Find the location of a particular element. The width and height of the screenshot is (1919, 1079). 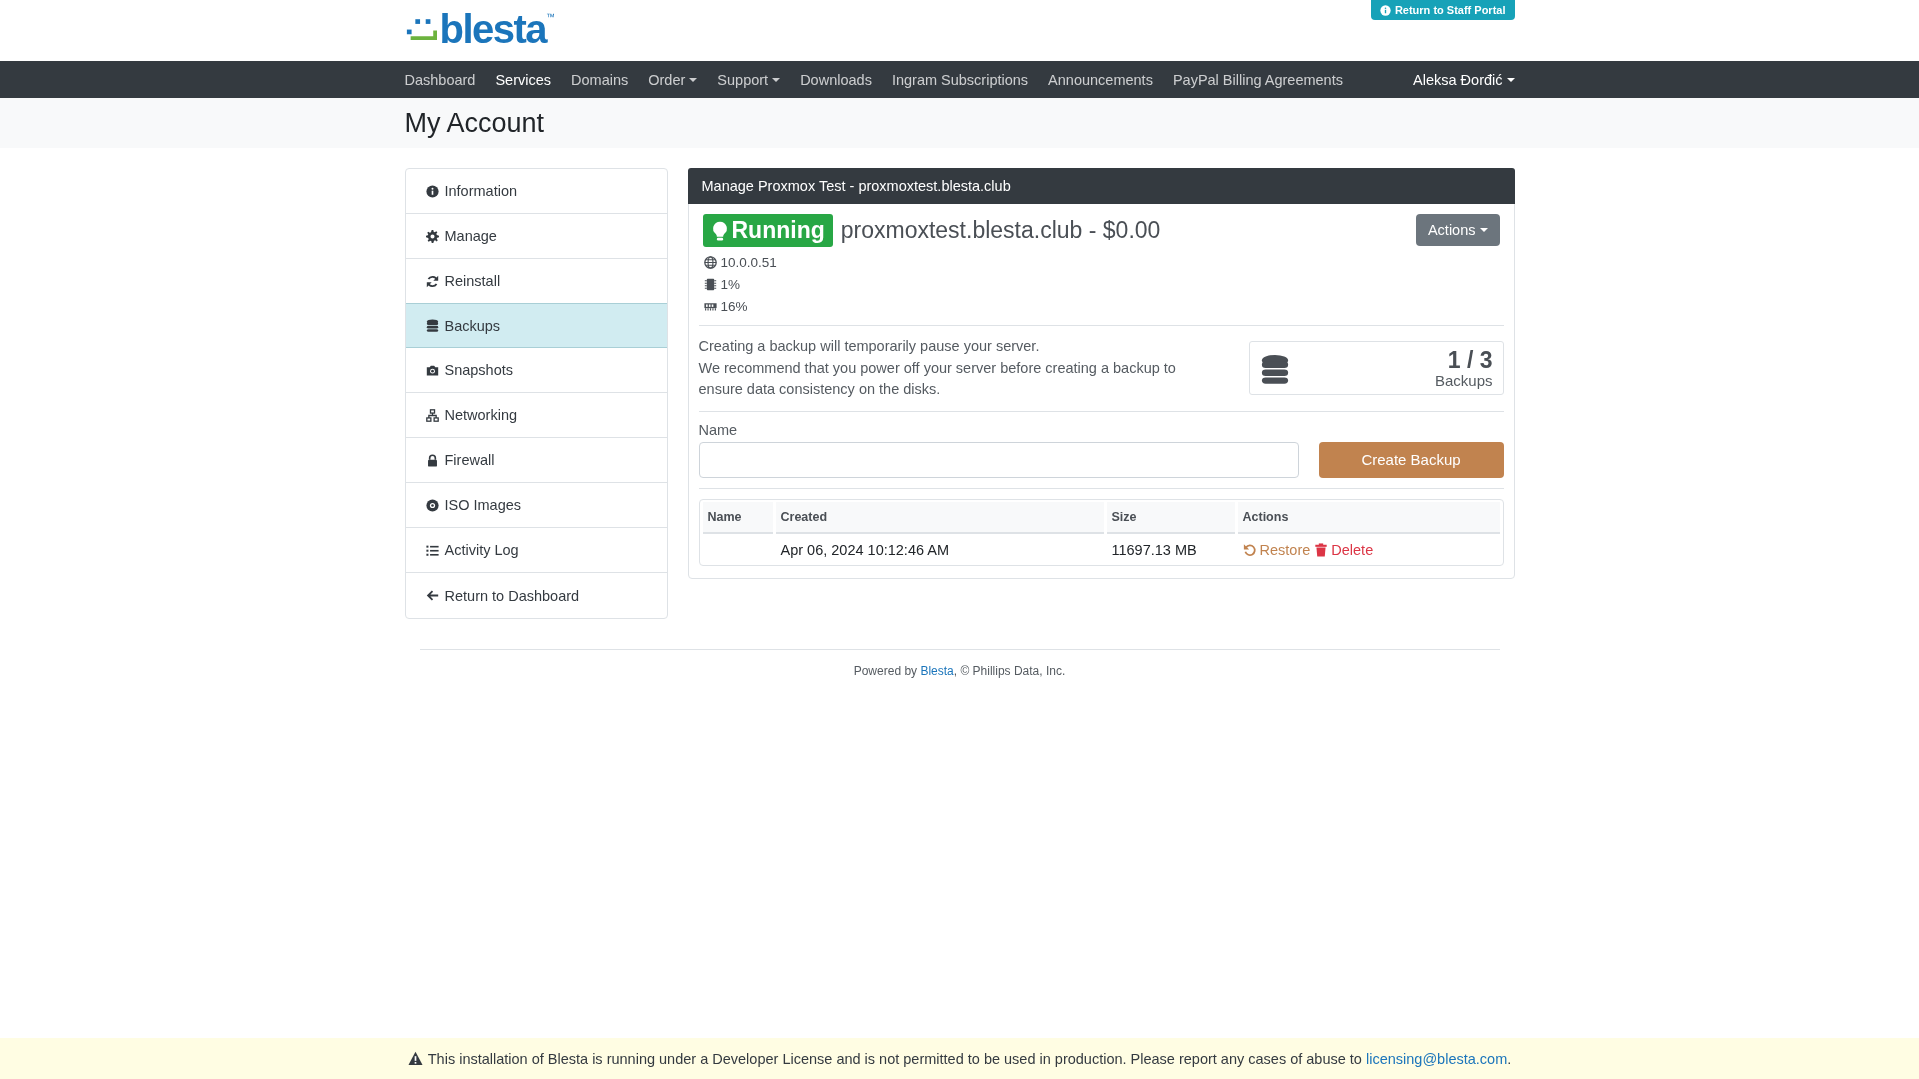

globe-icon is located at coordinates (710, 262).